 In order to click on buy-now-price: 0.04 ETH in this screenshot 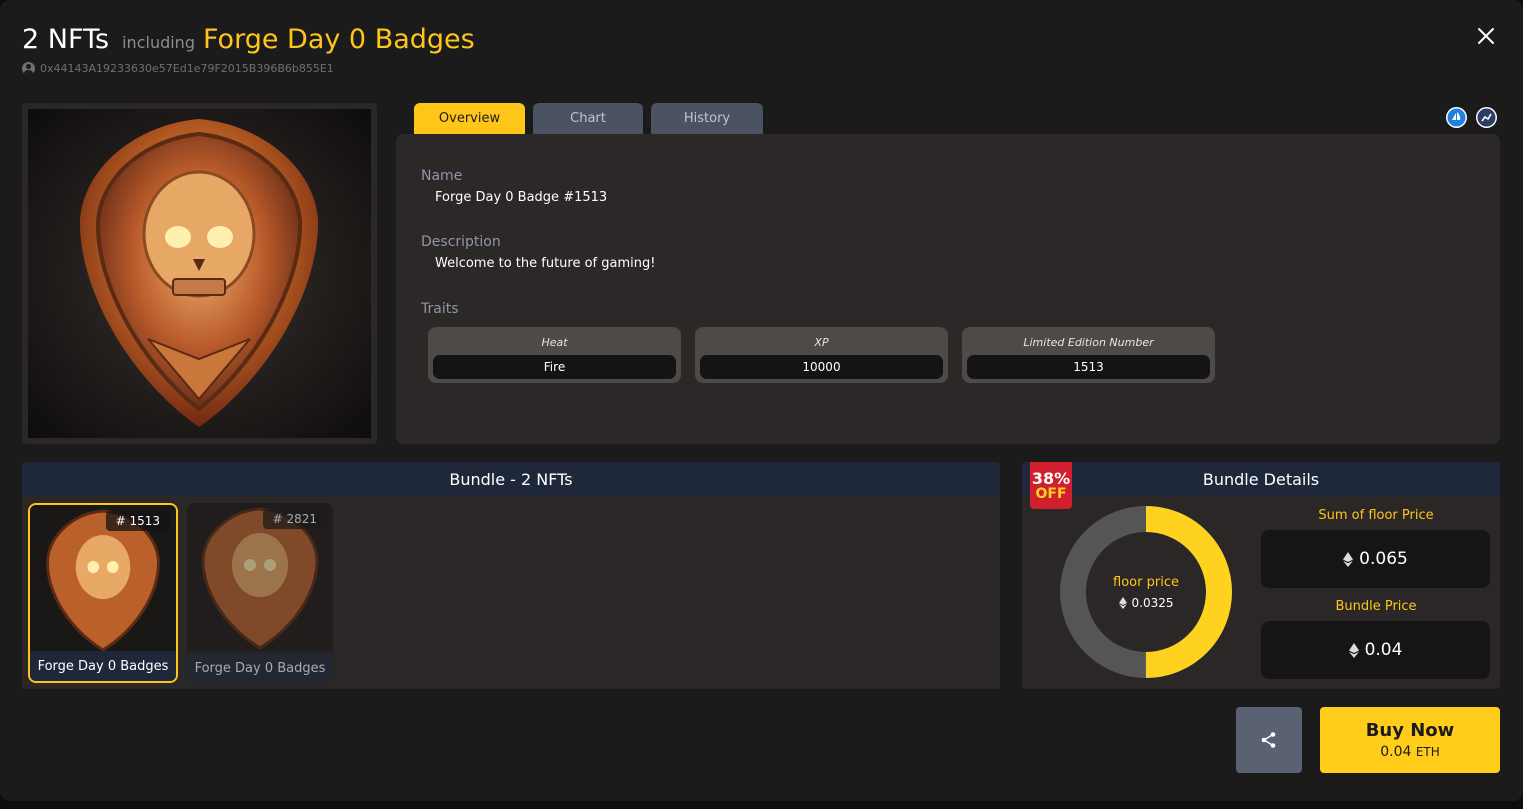, I will do `click(1410, 752)`.